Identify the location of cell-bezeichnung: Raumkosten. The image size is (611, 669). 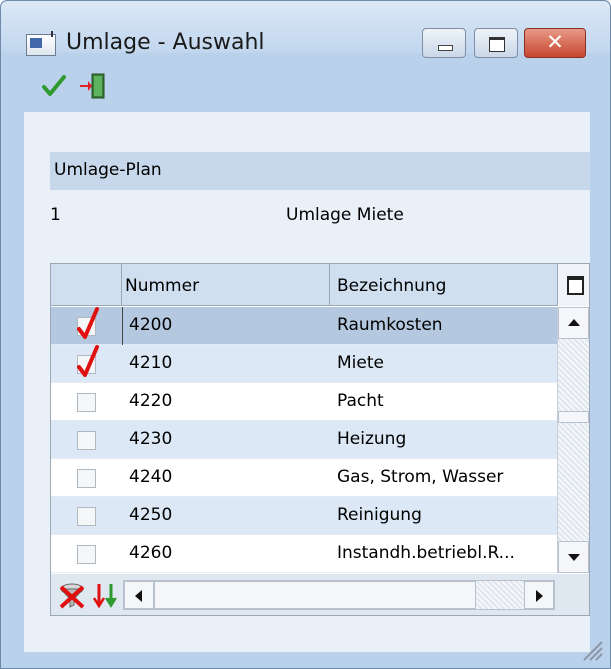
(390, 325).